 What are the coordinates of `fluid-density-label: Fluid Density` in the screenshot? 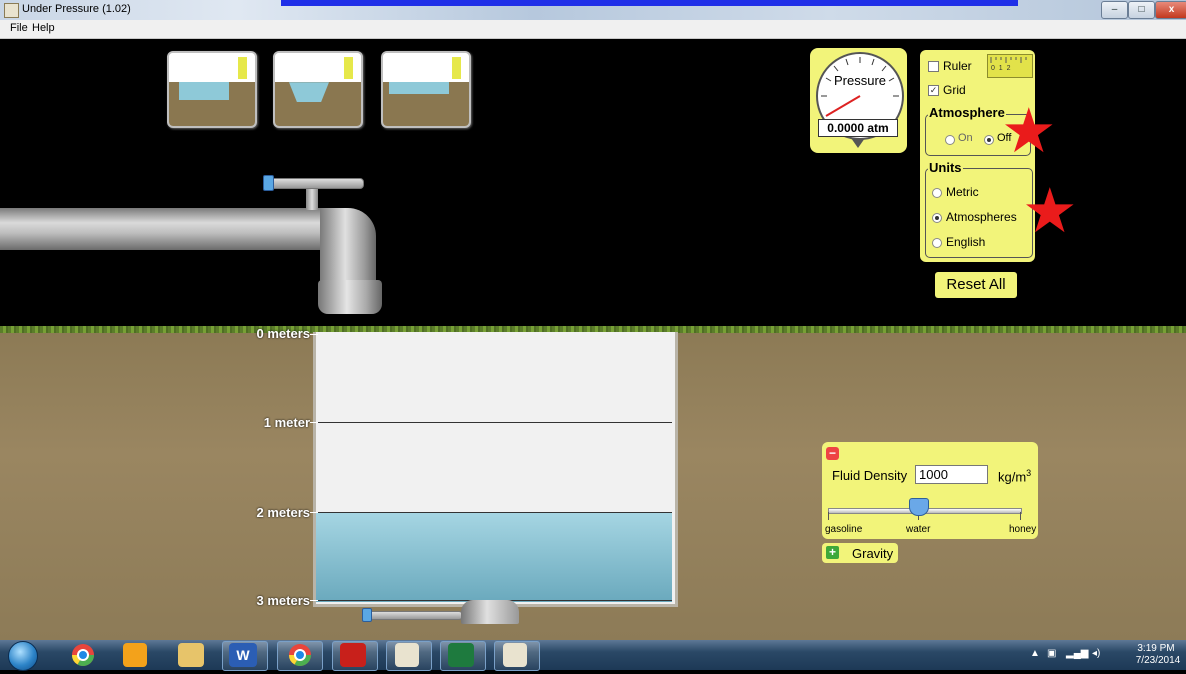 It's located at (870, 475).